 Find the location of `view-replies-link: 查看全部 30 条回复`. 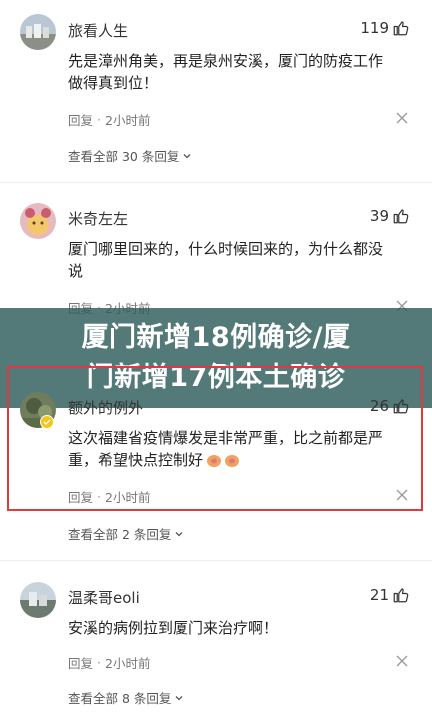

view-replies-link: 查看全部 30 条回复 is located at coordinates (130, 155).